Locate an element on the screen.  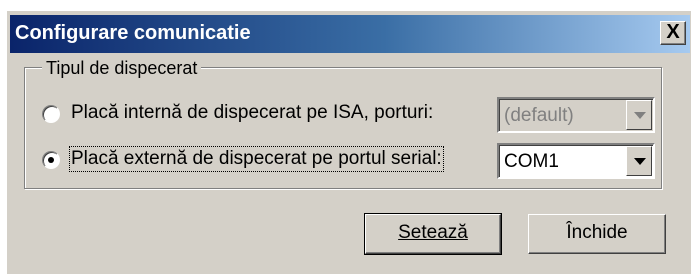
window-title: Configurare comunicatie is located at coordinates (133, 33).